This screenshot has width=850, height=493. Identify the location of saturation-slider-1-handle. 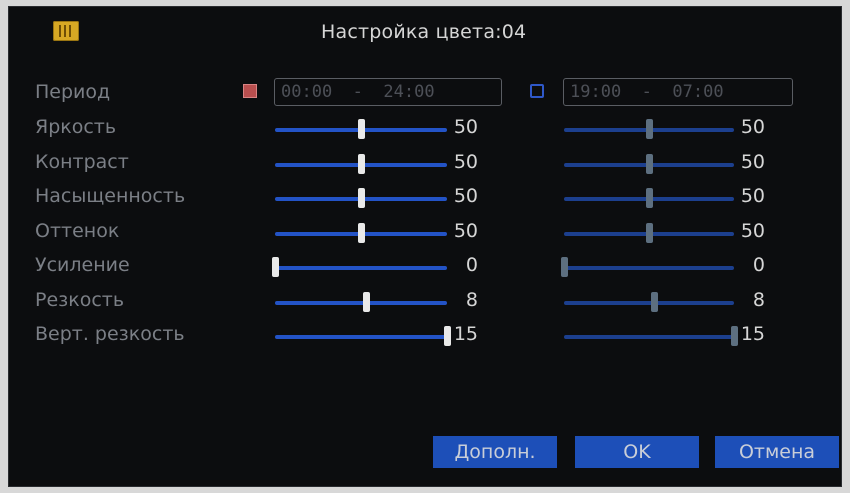
(361, 198).